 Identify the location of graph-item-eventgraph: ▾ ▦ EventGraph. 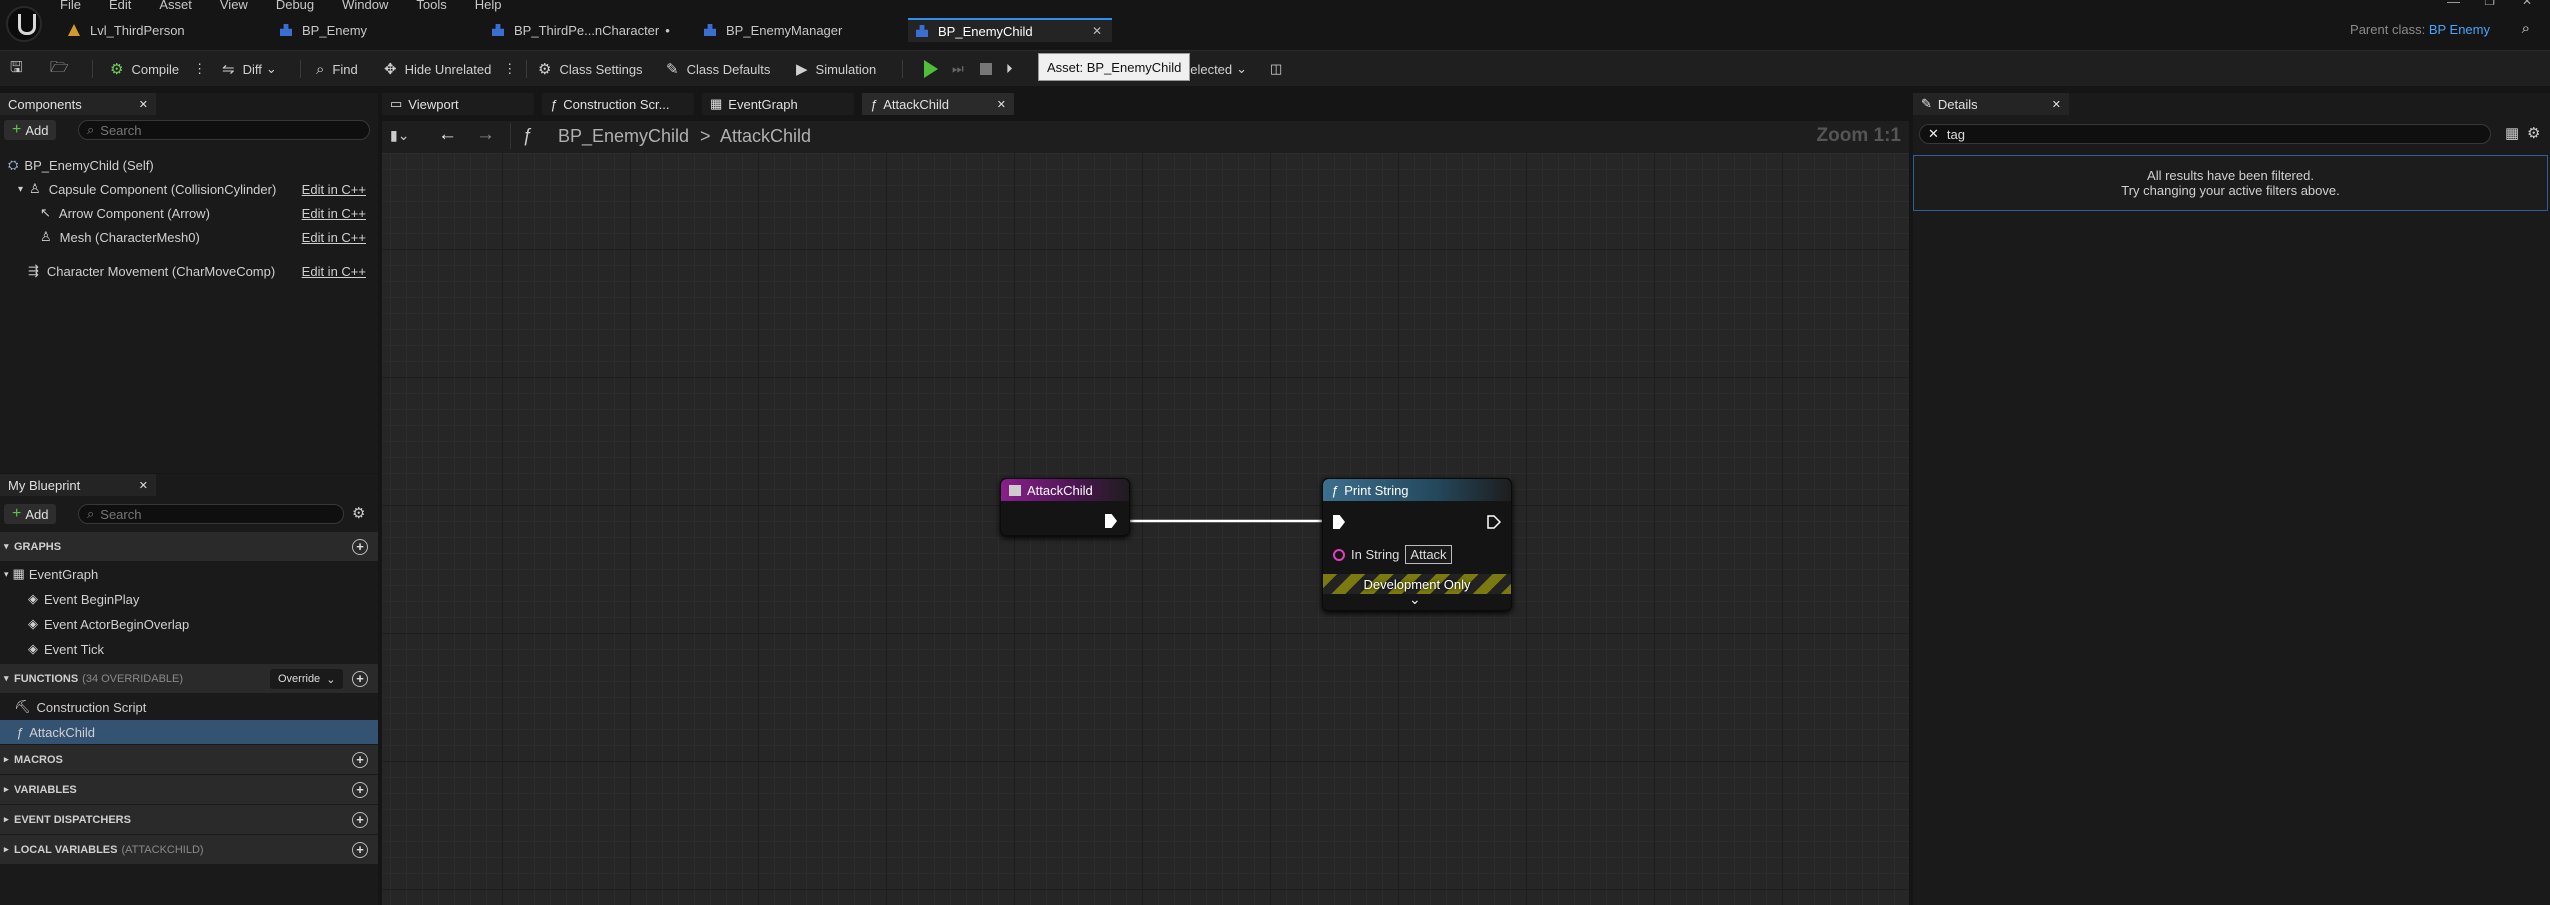
(51, 574).